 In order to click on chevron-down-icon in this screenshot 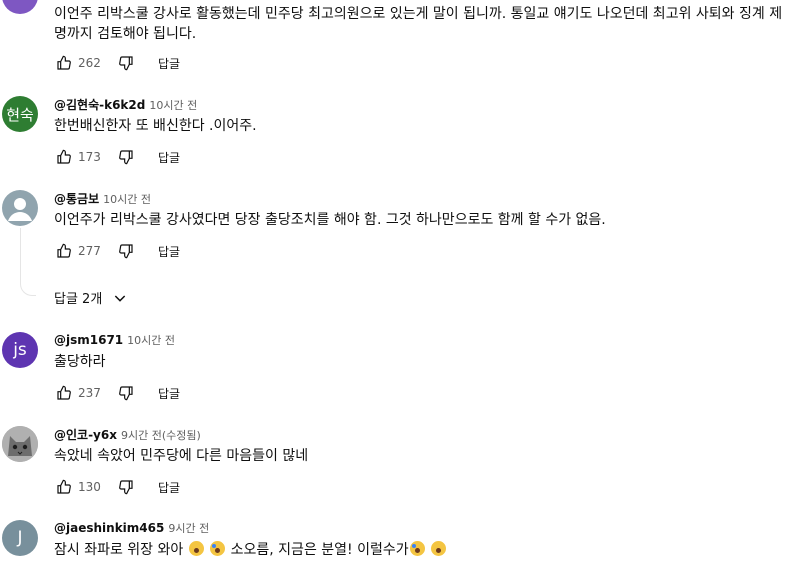, I will do `click(120, 298)`.